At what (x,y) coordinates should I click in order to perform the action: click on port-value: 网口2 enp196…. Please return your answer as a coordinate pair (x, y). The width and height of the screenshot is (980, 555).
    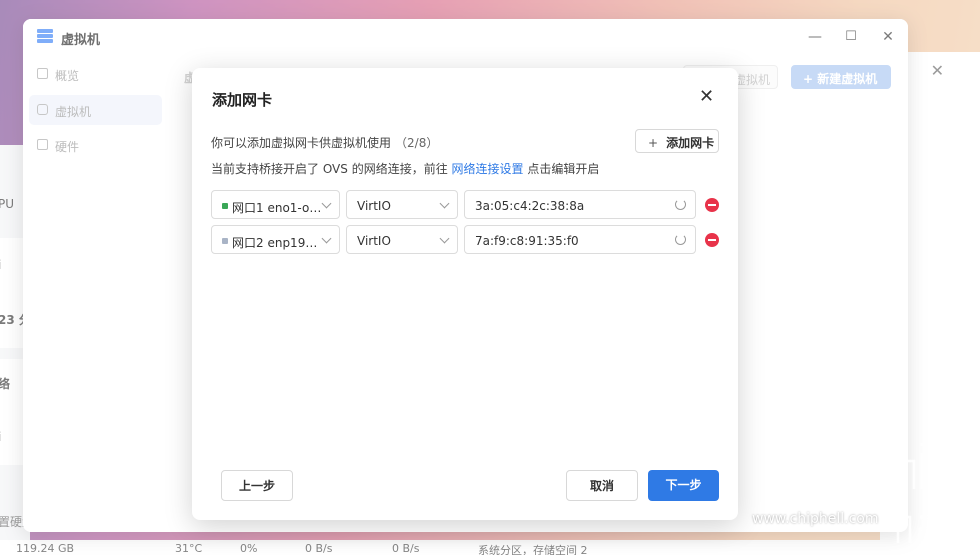
    Looking at the image, I should click on (277, 243).